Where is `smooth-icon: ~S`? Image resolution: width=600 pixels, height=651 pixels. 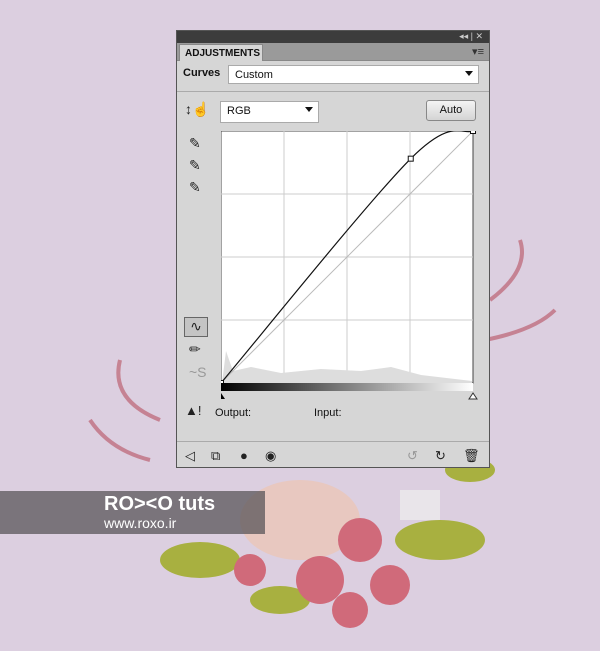 smooth-icon: ~S is located at coordinates (198, 372).